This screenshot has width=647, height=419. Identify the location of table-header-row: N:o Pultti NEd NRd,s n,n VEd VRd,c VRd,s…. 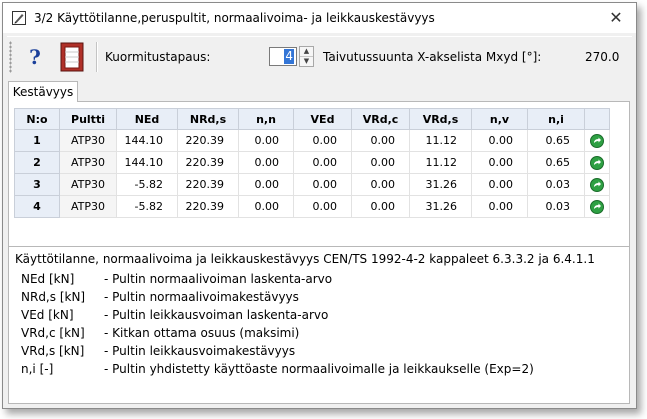
(312, 119).